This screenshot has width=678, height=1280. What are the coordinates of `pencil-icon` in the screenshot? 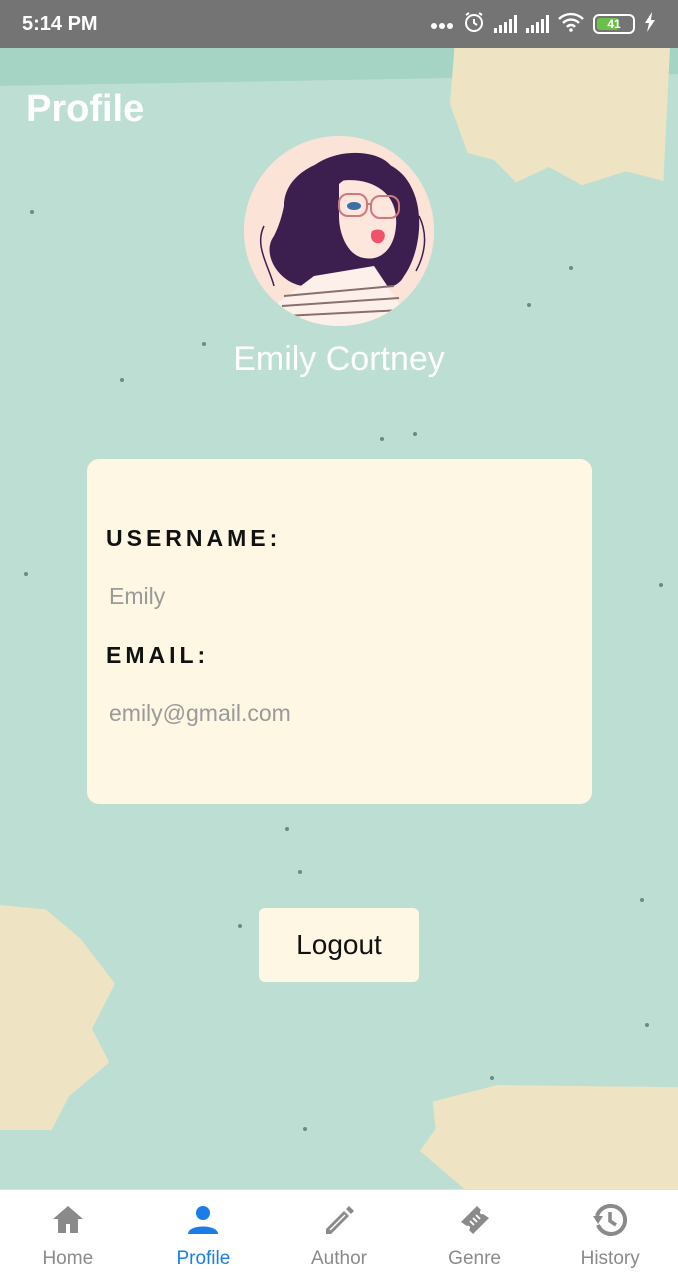 It's located at (339, 1220).